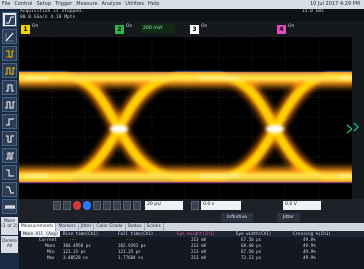  Describe the element at coordinates (129, 26) in the screenshot. I see `channel-2-state: On` at that location.